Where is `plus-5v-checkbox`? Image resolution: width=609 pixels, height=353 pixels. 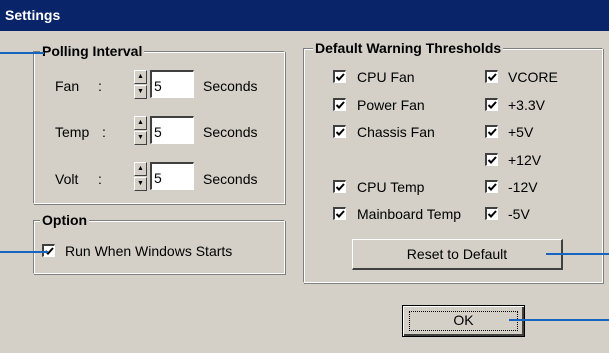 plus-5v-checkbox is located at coordinates (491, 131).